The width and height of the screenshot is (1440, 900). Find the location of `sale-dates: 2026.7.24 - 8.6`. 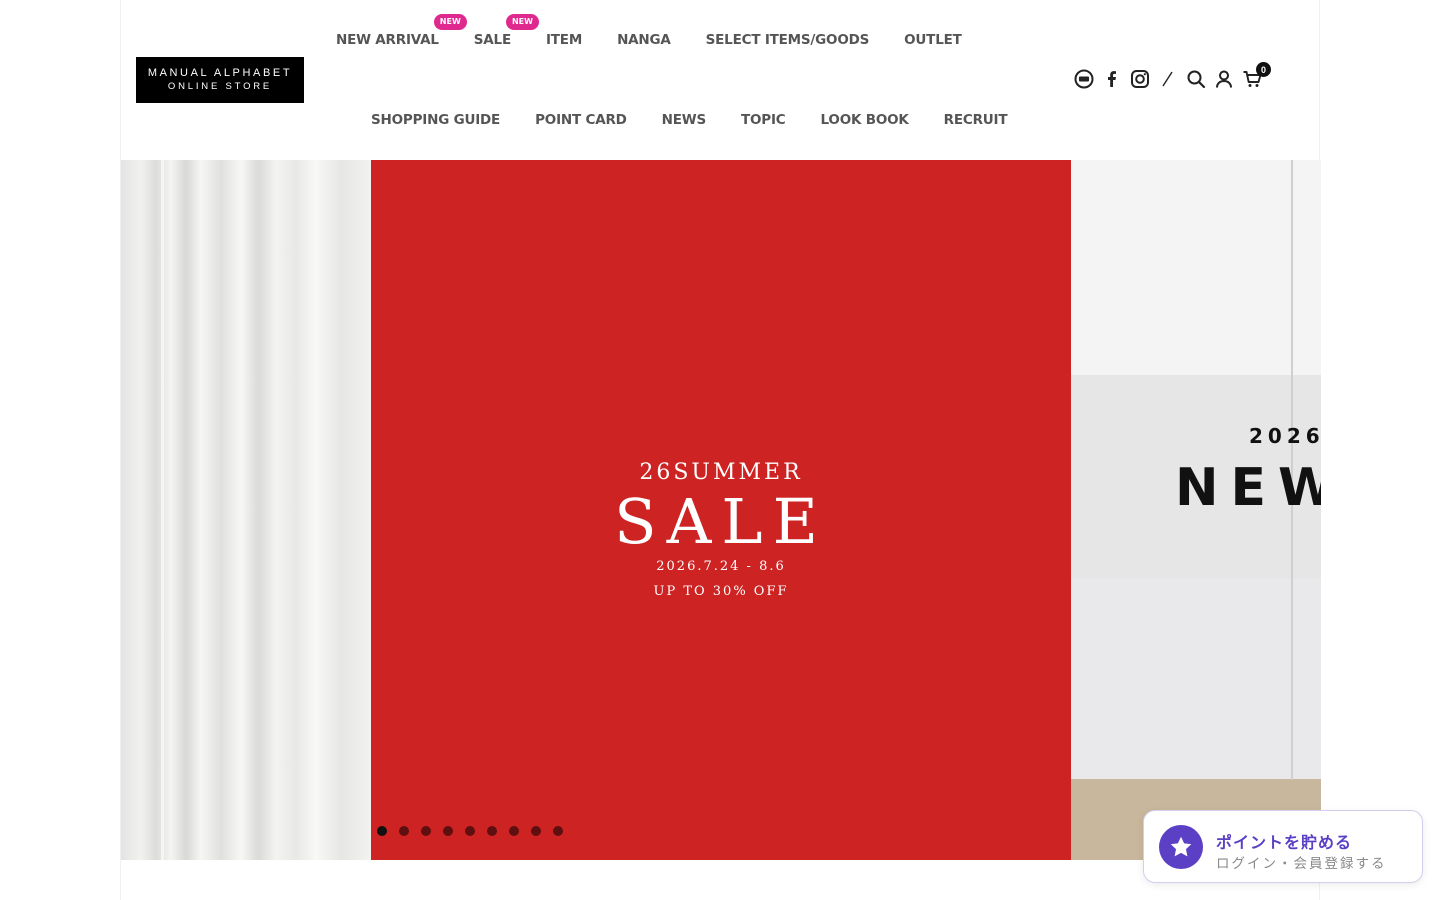

sale-dates: 2026.7.24 - 8.6 is located at coordinates (721, 566).